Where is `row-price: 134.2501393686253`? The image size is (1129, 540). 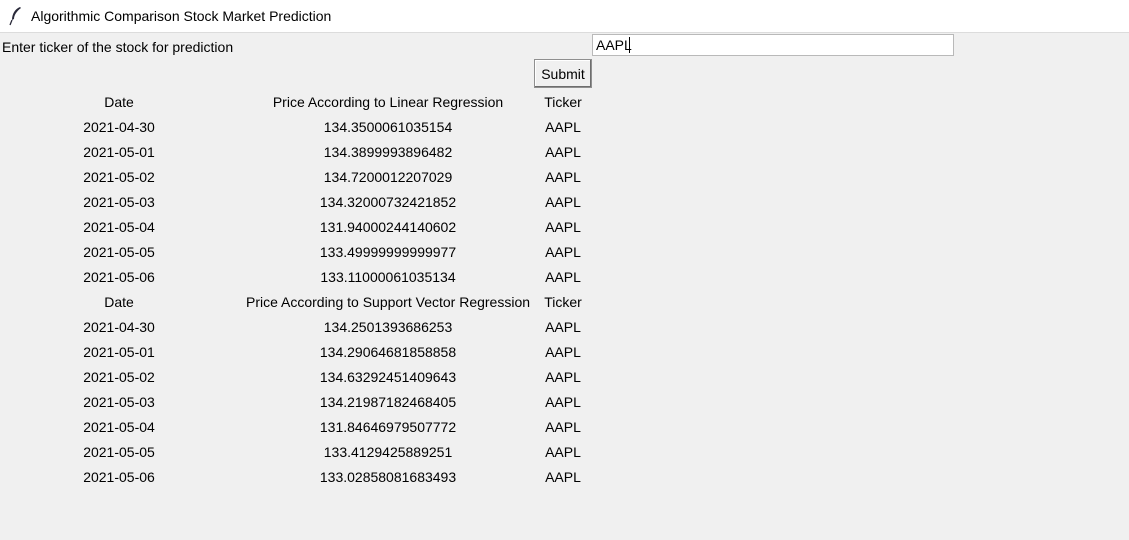
row-price: 134.2501393686253 is located at coordinates (388, 327).